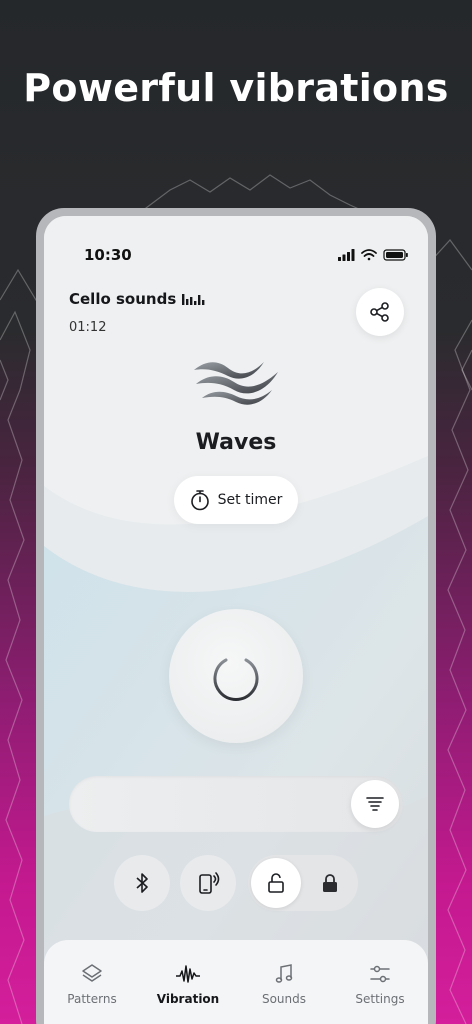  I want to click on status-icons, so click(373, 255).